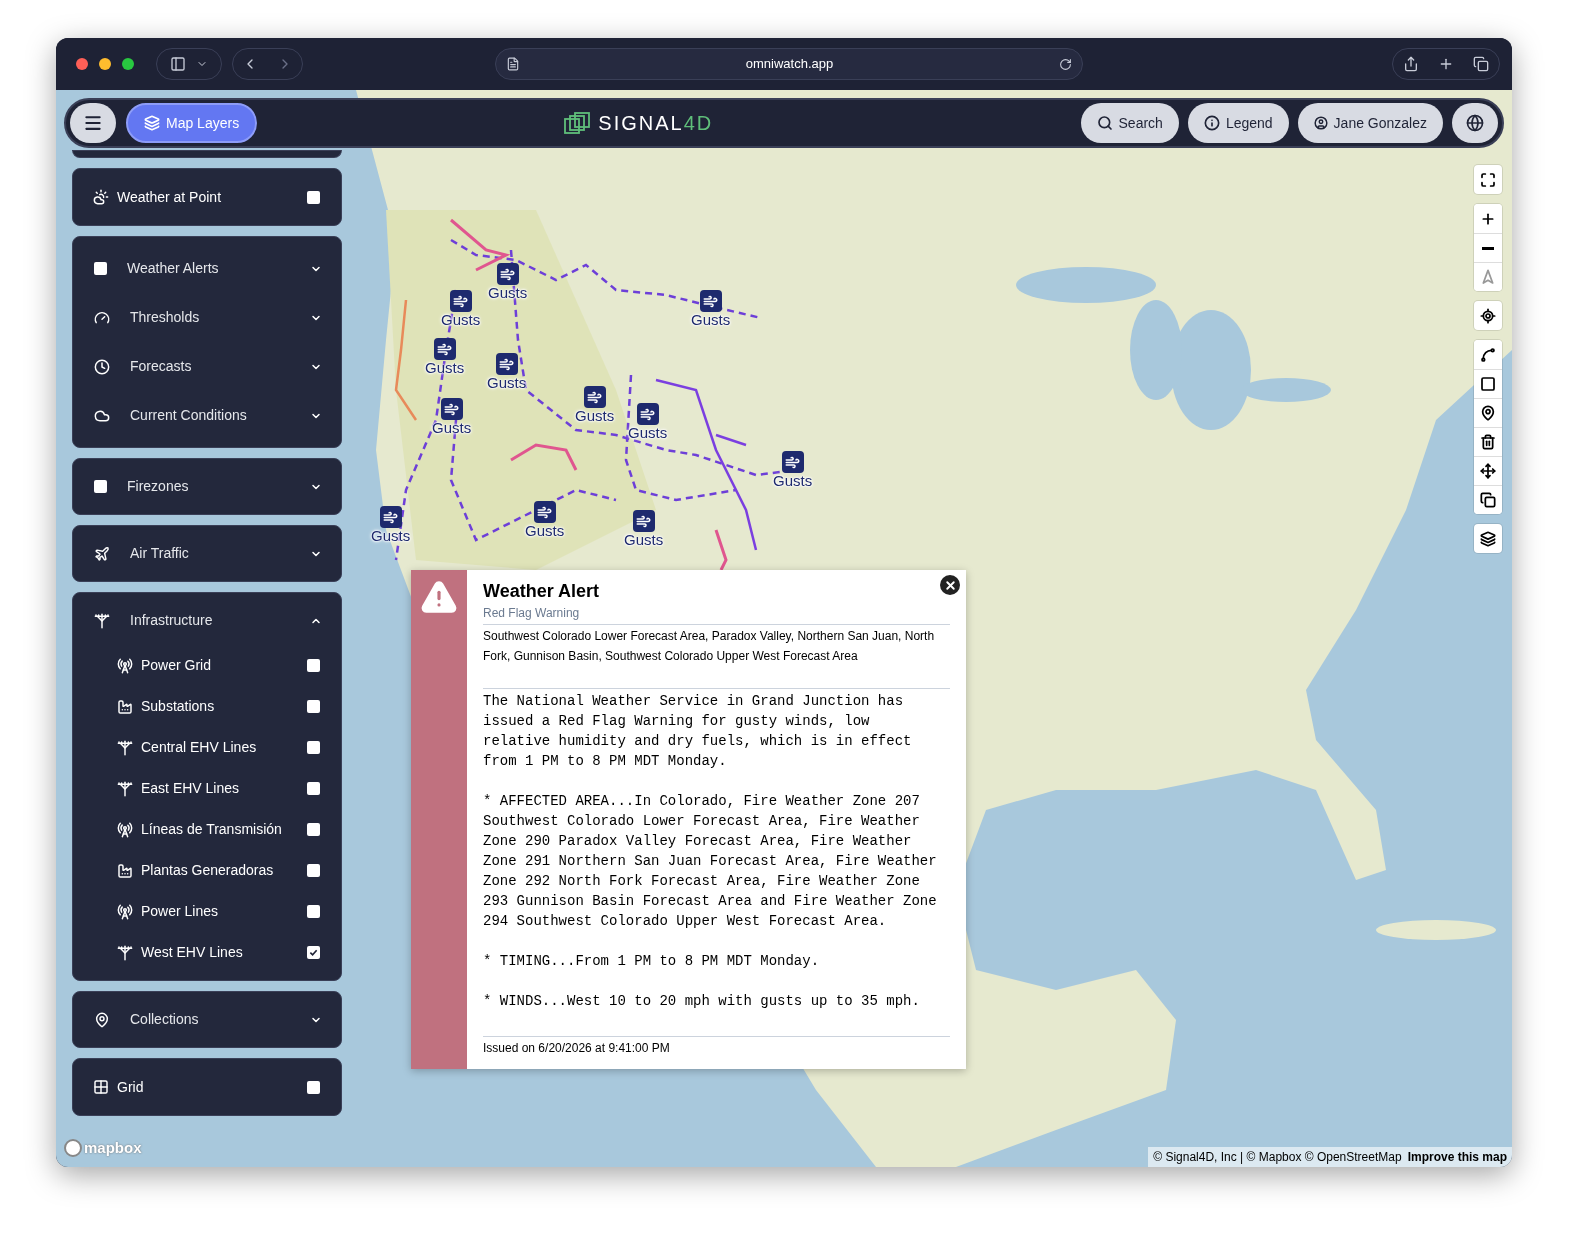  What do you see at coordinates (131, 1087) in the screenshot?
I see `layer-label: Grid` at bounding box center [131, 1087].